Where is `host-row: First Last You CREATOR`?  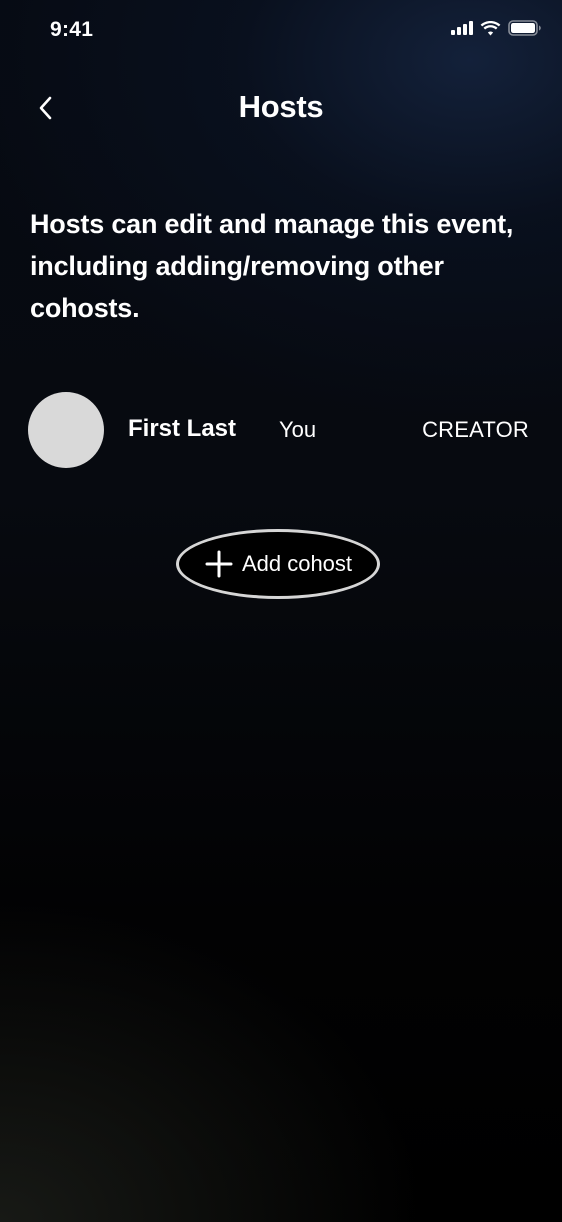
host-row: First Last You CREATOR is located at coordinates (283, 430).